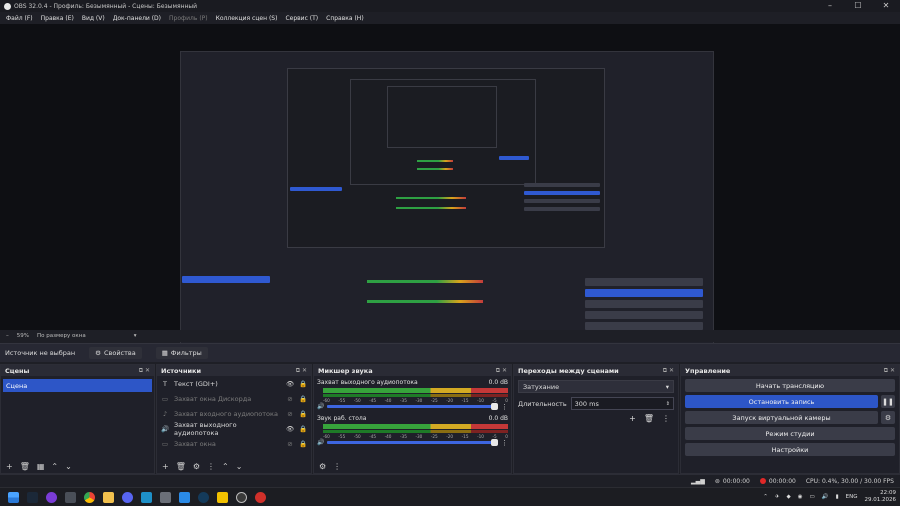  I want to click on source-row: 🔊 Захват выходного аудиопотока 👁 🔒, so click(234, 429).